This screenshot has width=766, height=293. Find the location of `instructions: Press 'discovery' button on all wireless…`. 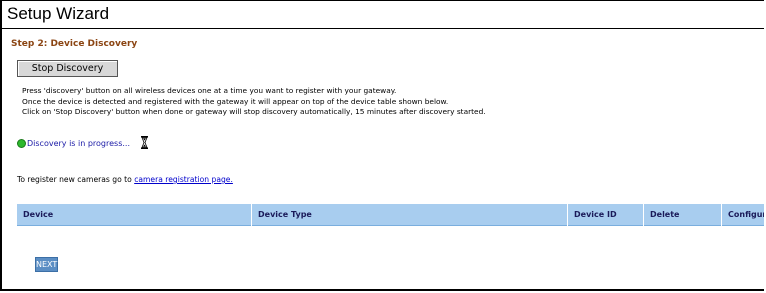

instructions: Press 'discovery' button on all wireless… is located at coordinates (254, 102).